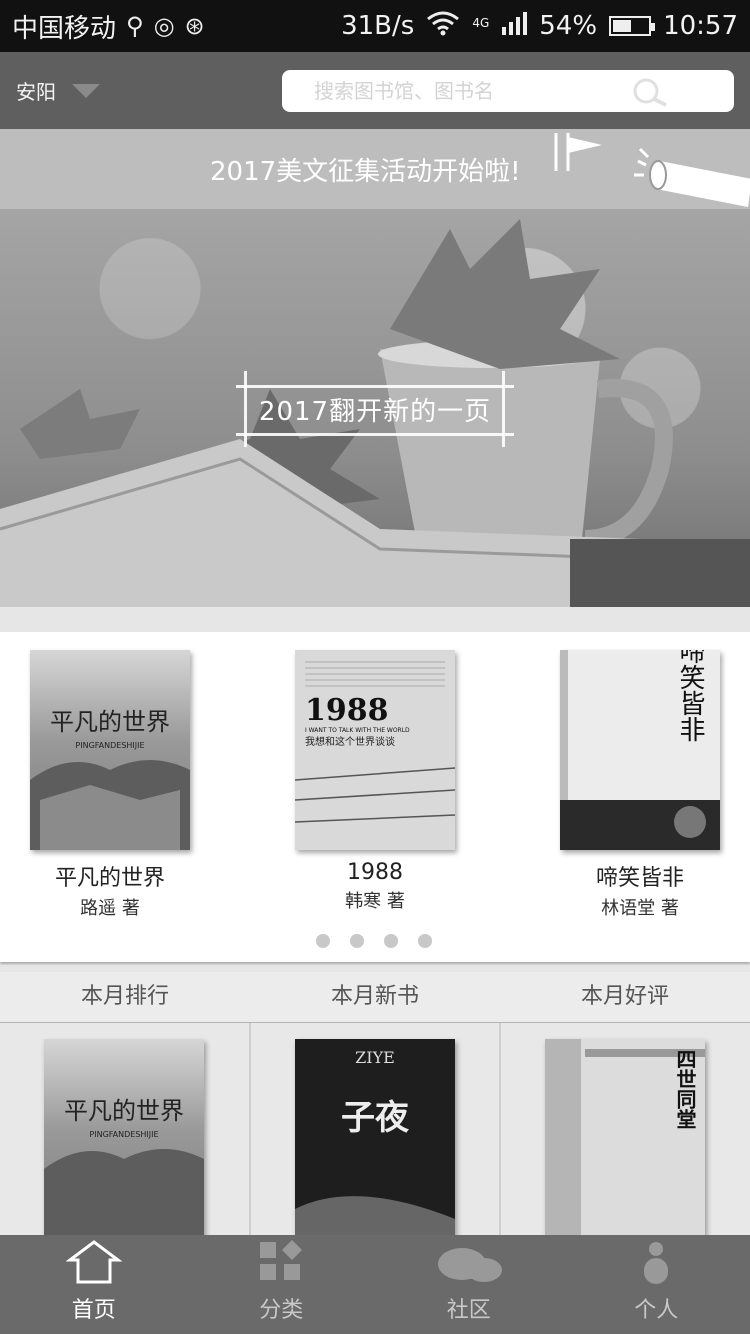  What do you see at coordinates (640, 750) in the screenshot?
I see `book-cover: 啼笑皆非` at bounding box center [640, 750].